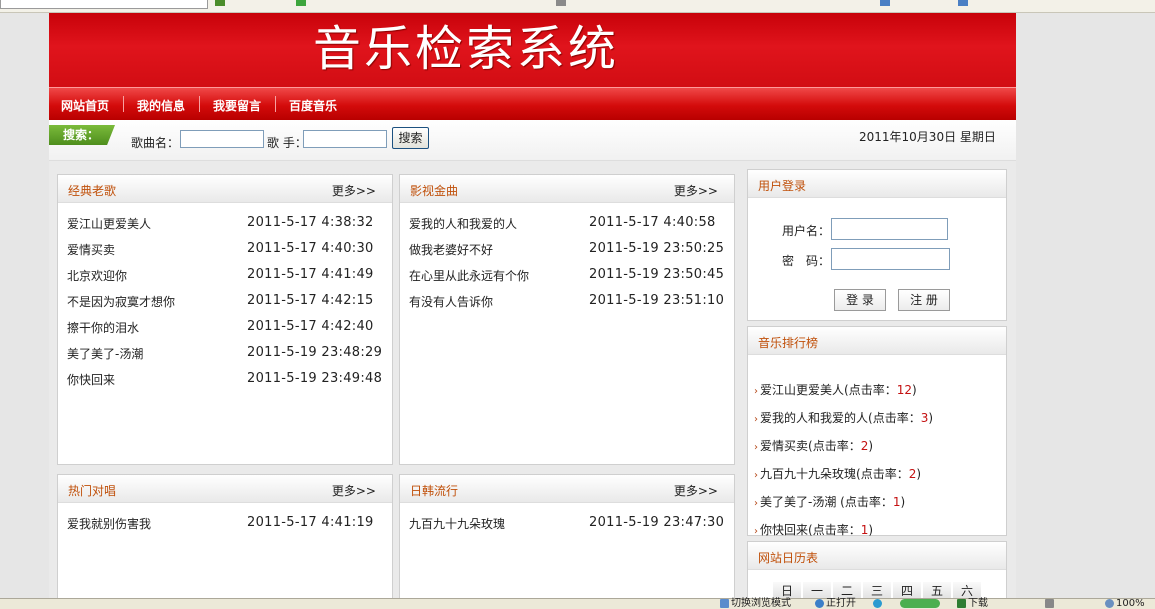  What do you see at coordinates (1109, 603) in the screenshot?
I see `zoom-icon` at bounding box center [1109, 603].